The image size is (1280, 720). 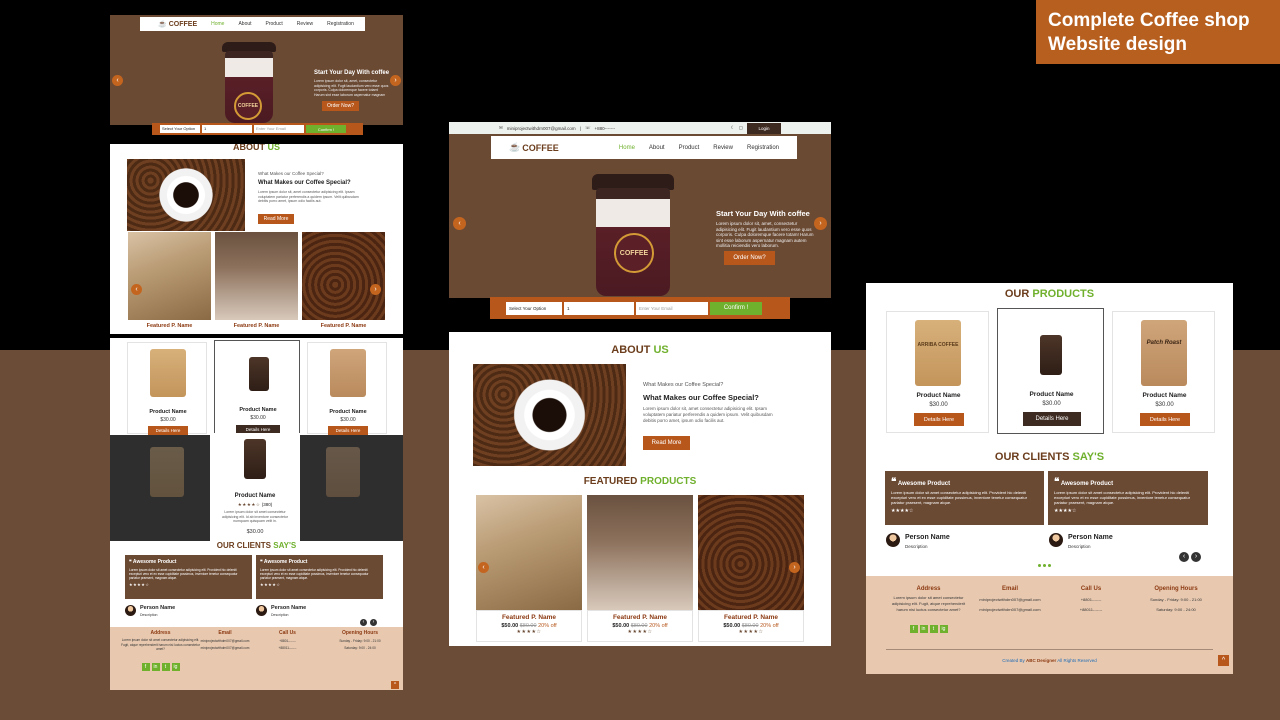 I want to click on right-quote-stars-2: ★★★★☆, so click(x=1065, y=511).